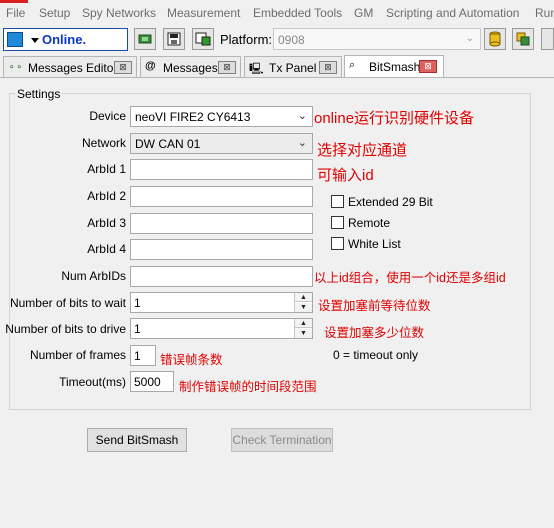 The width and height of the screenshot is (554, 528). Describe the element at coordinates (107, 116) in the screenshot. I see `device-label: Device` at that location.